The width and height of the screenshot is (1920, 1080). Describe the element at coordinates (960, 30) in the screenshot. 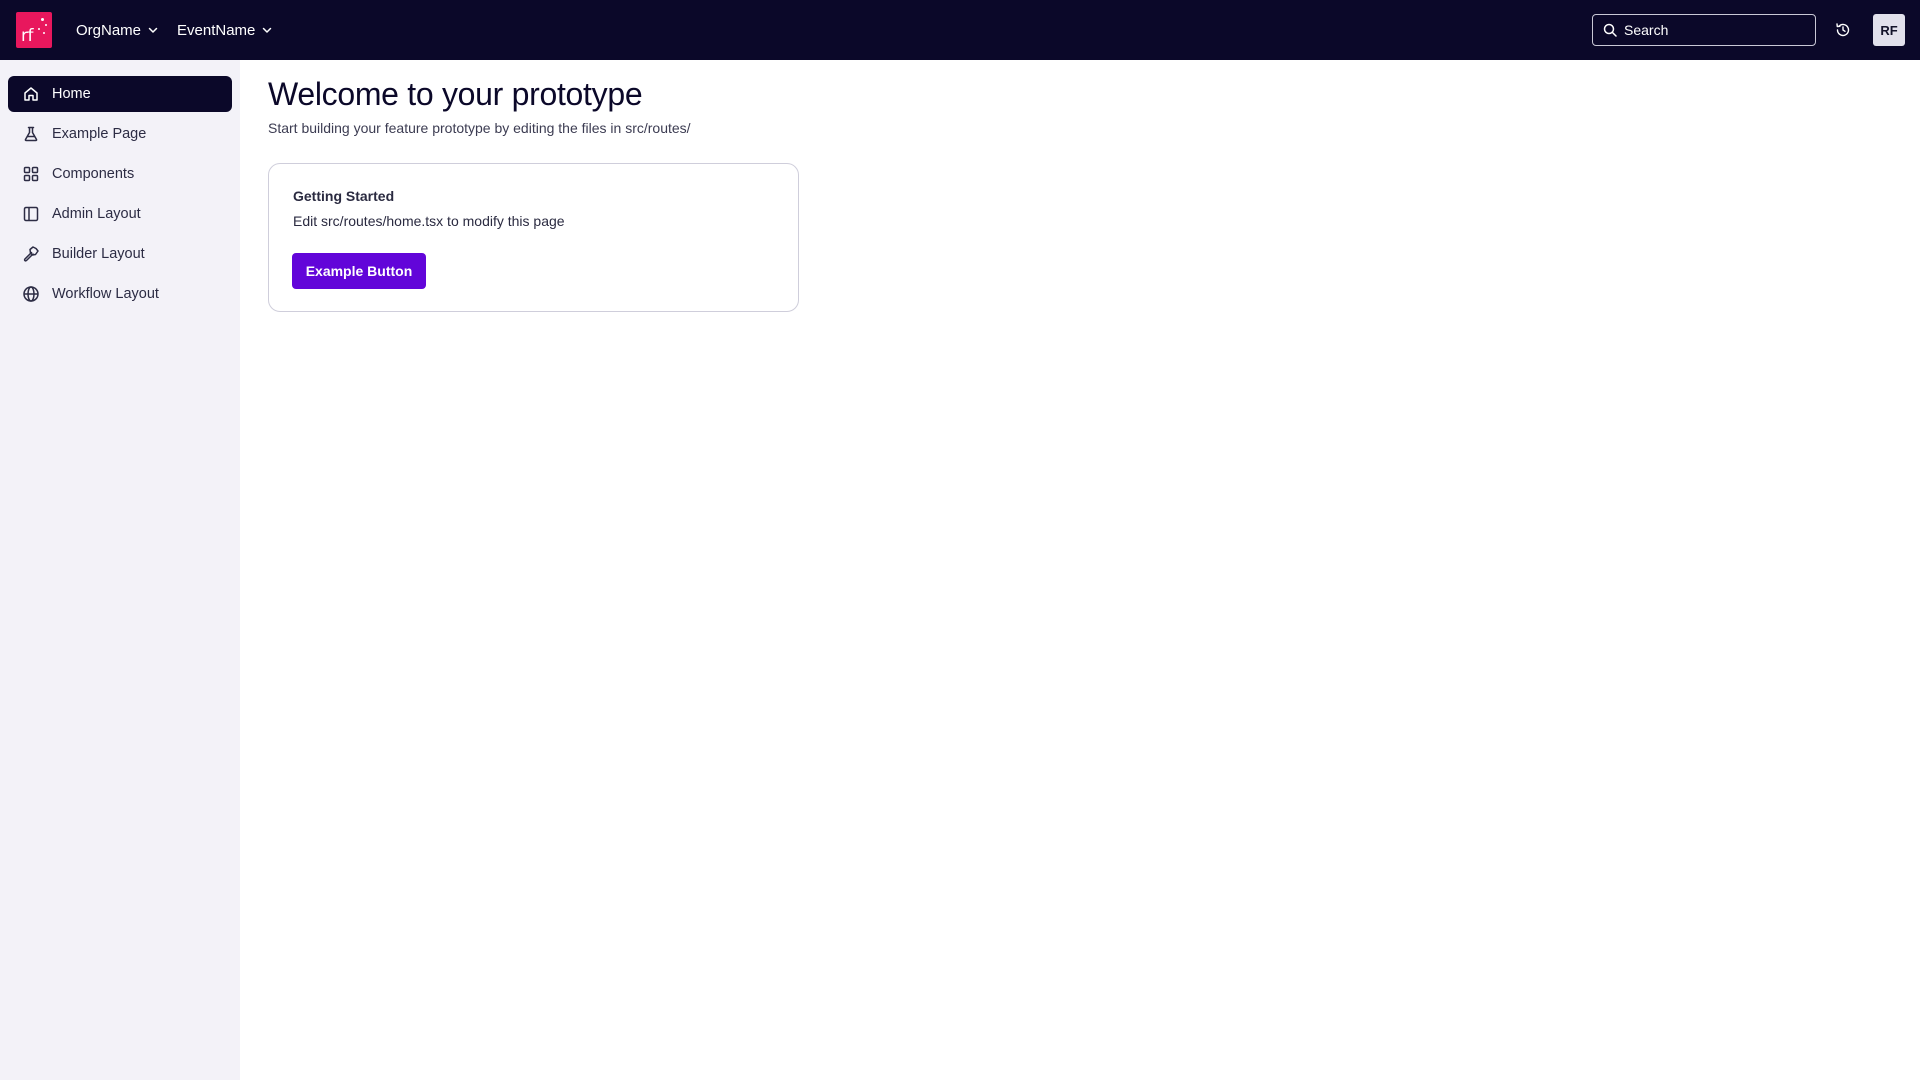

I see `top-bar: rf OrgName EventName RF` at that location.